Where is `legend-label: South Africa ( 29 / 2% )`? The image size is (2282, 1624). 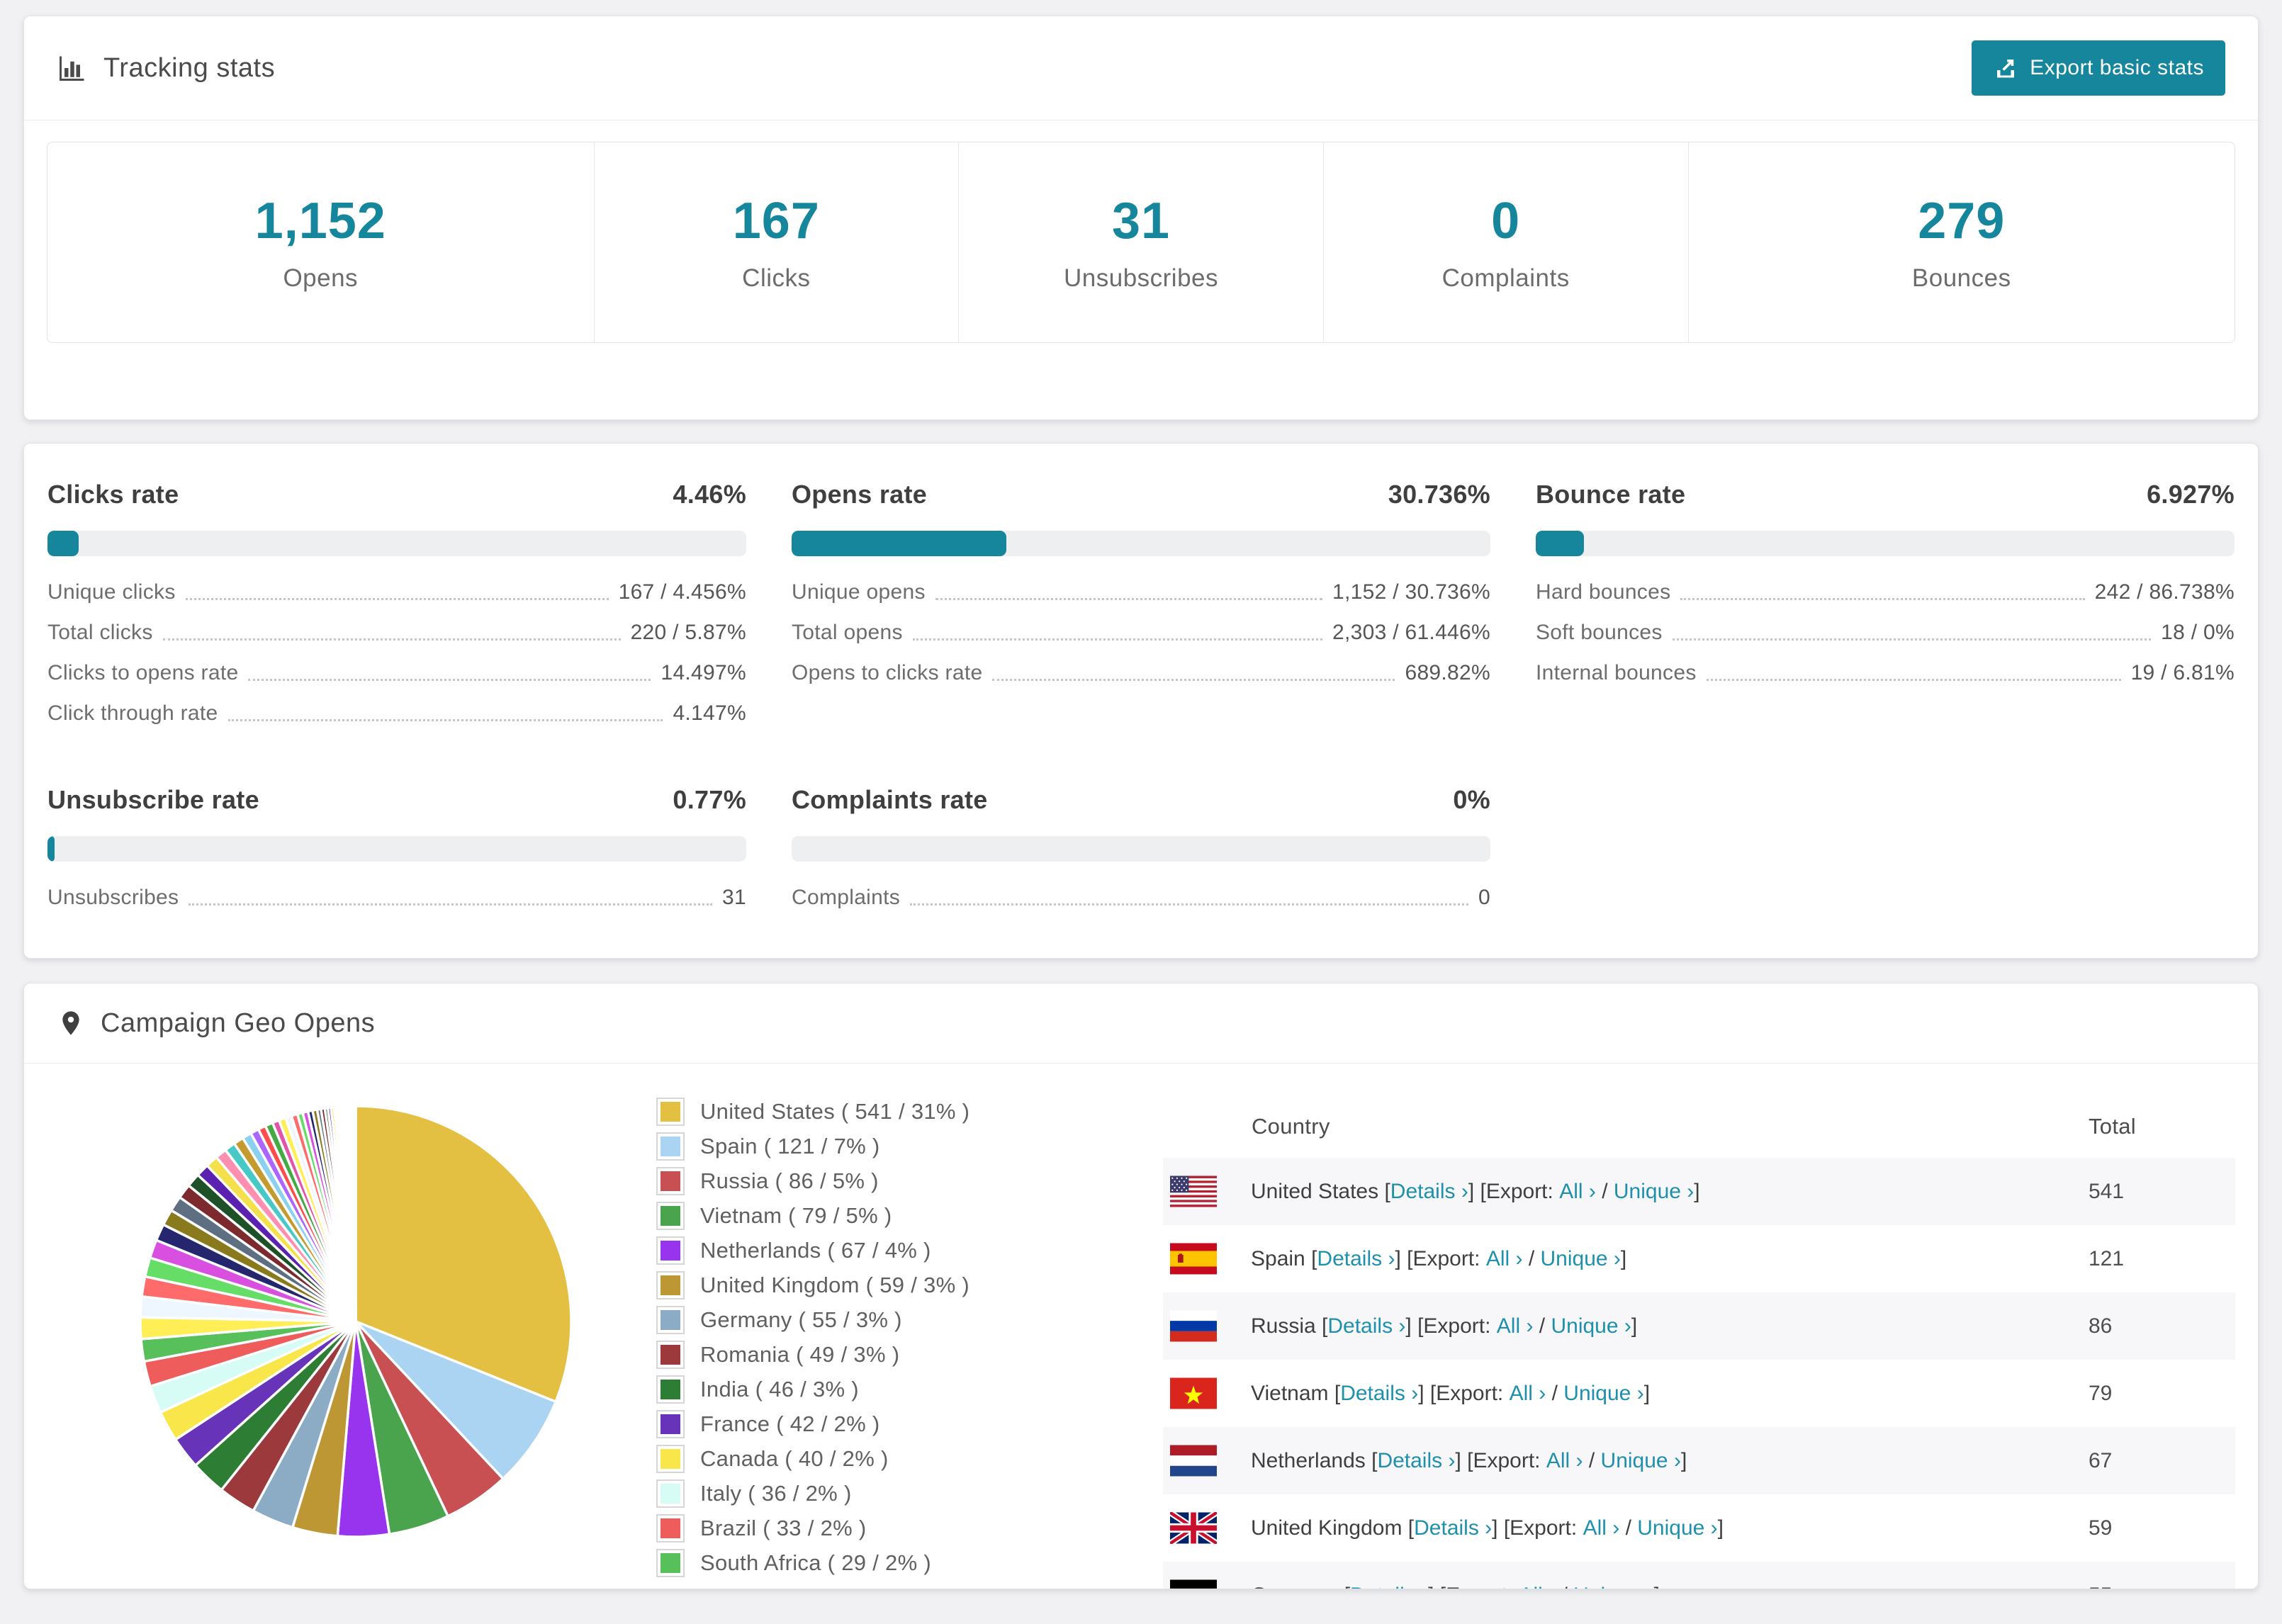
legend-label: South Africa ( 29 / 2% ) is located at coordinates (816, 1563).